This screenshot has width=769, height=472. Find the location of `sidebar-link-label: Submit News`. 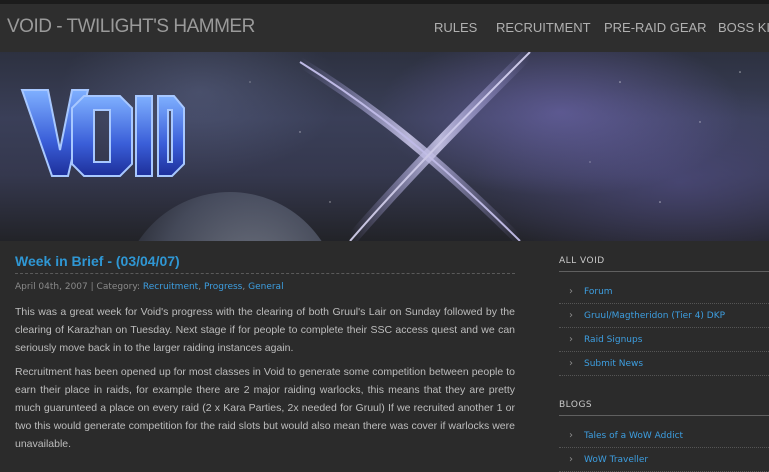

sidebar-link-label: Submit News is located at coordinates (613, 364).